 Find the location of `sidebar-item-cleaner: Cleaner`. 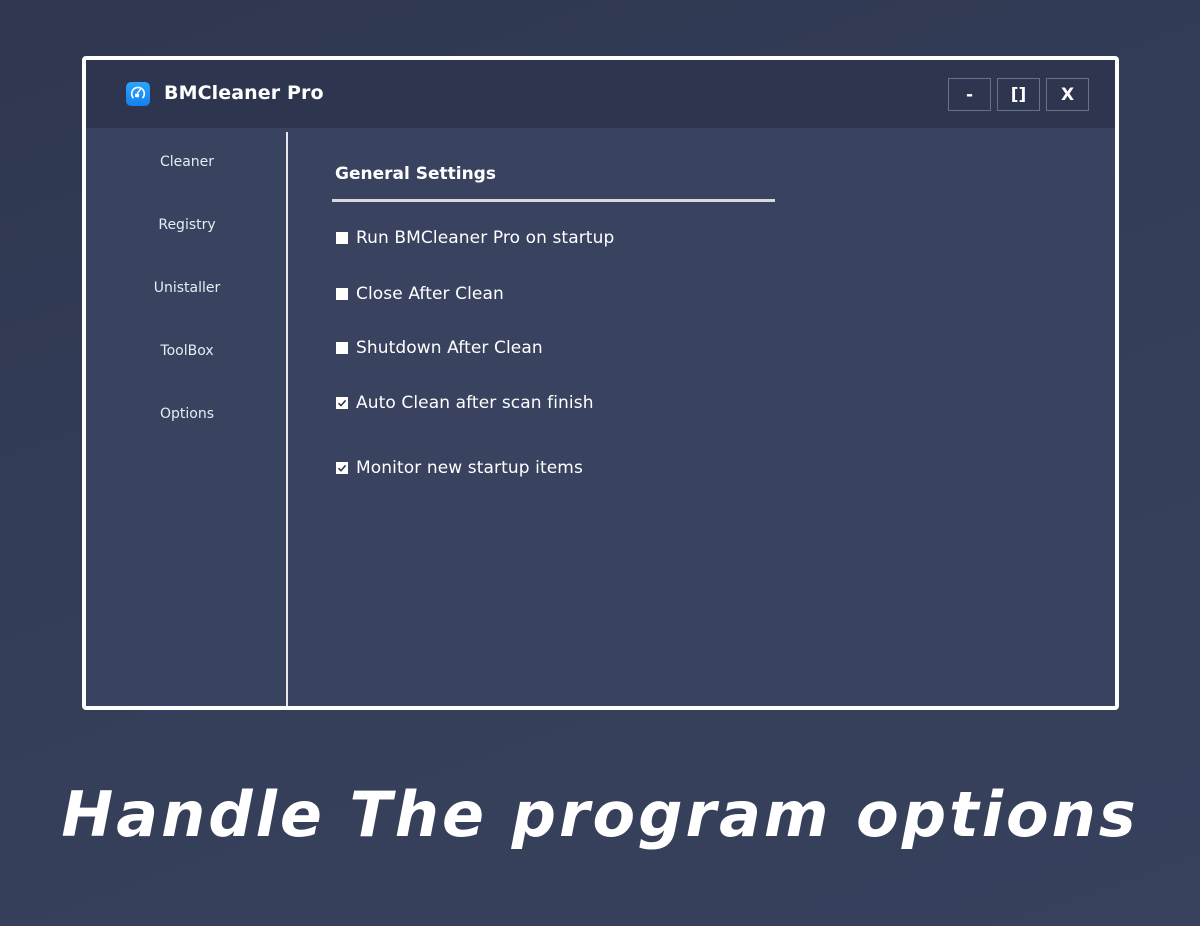

sidebar-item-cleaner: Cleaner is located at coordinates (187, 162).